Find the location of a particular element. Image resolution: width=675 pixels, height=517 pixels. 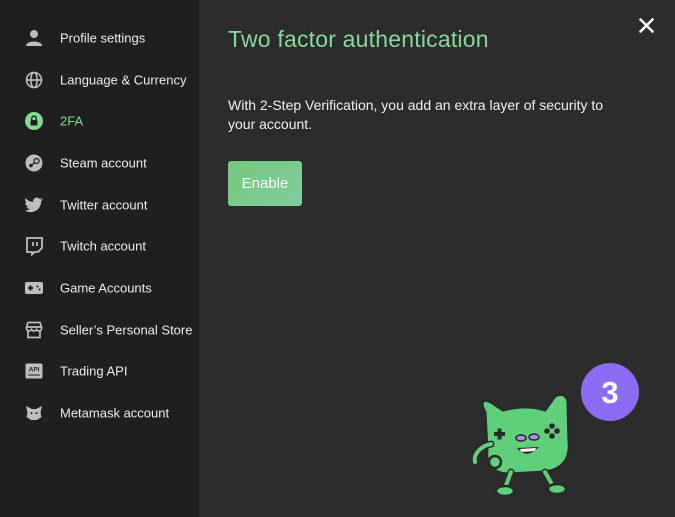

enable-button: Enable is located at coordinates (265, 183).